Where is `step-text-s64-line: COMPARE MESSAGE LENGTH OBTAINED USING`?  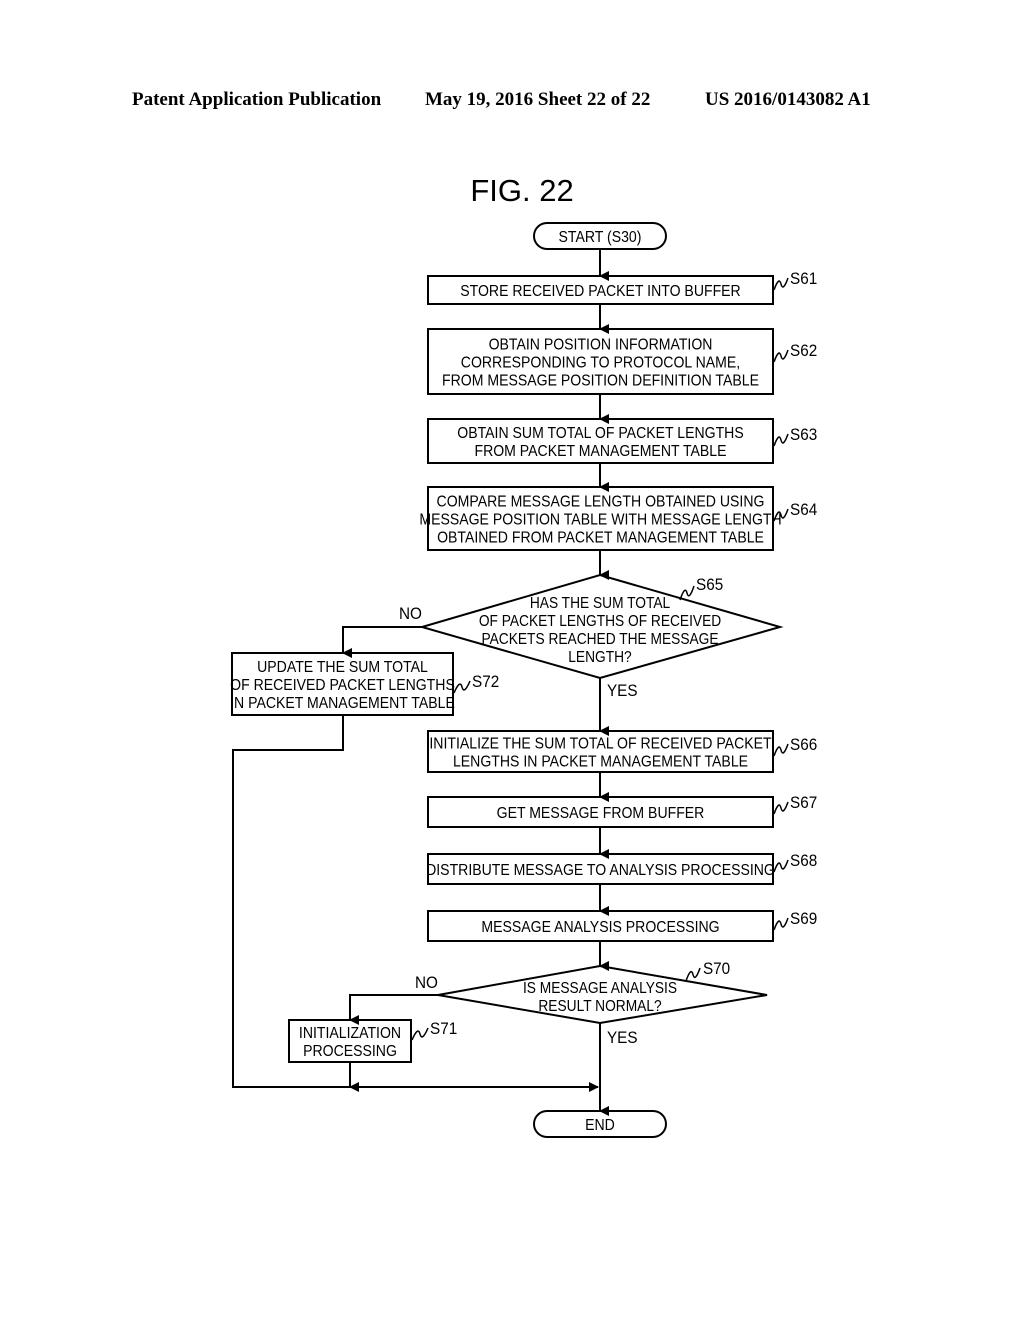
step-text-s64-line: COMPARE MESSAGE LENGTH OBTAINED USING is located at coordinates (601, 502).